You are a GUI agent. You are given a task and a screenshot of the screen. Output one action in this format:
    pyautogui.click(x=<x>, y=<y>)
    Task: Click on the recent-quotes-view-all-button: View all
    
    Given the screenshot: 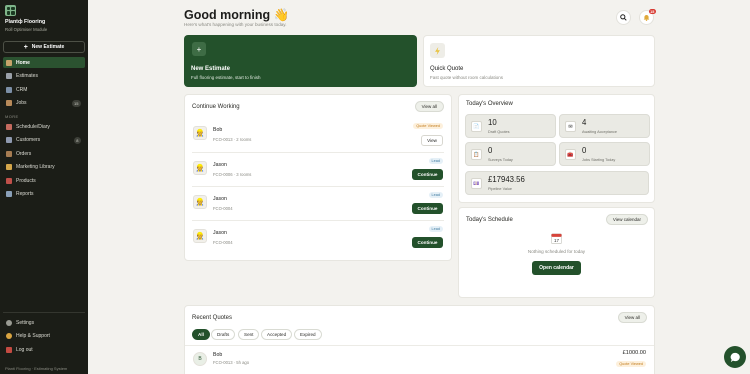 What is the action you would take?
    pyautogui.click(x=632, y=317)
    